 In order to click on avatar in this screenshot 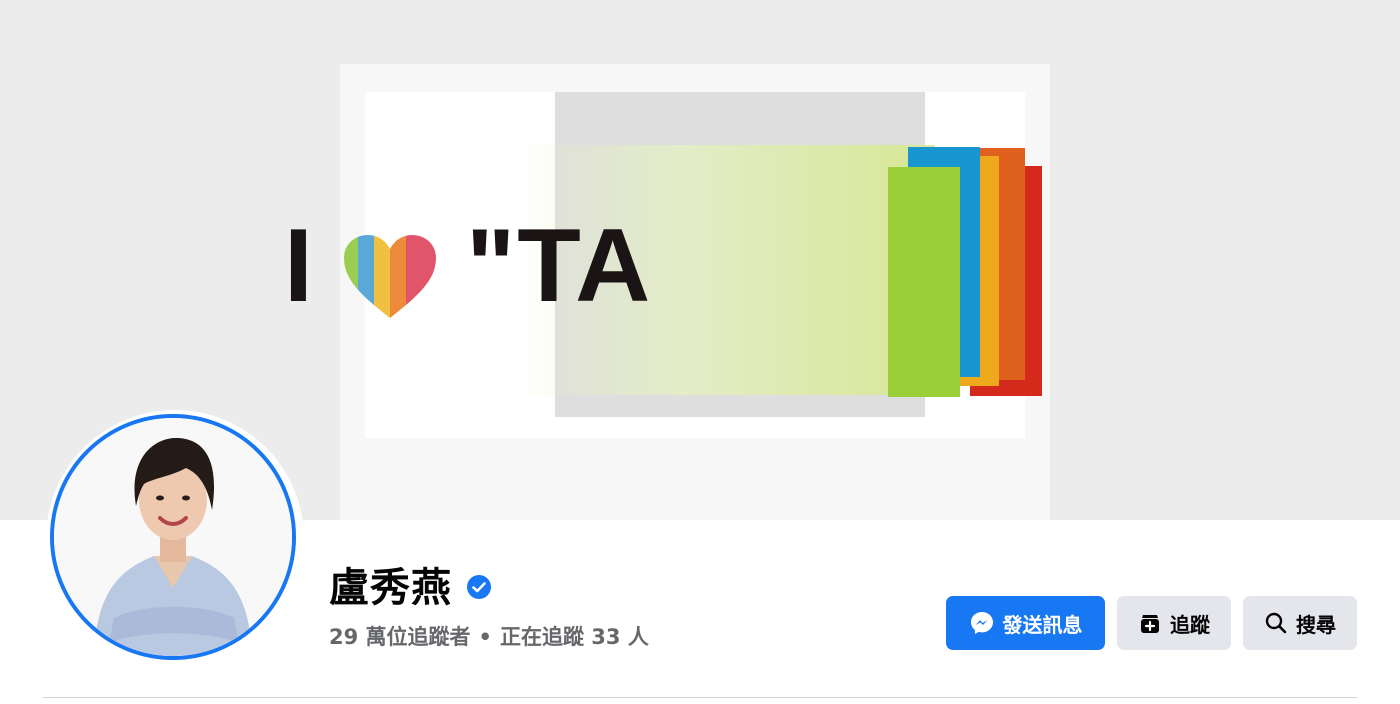, I will do `click(173, 537)`.